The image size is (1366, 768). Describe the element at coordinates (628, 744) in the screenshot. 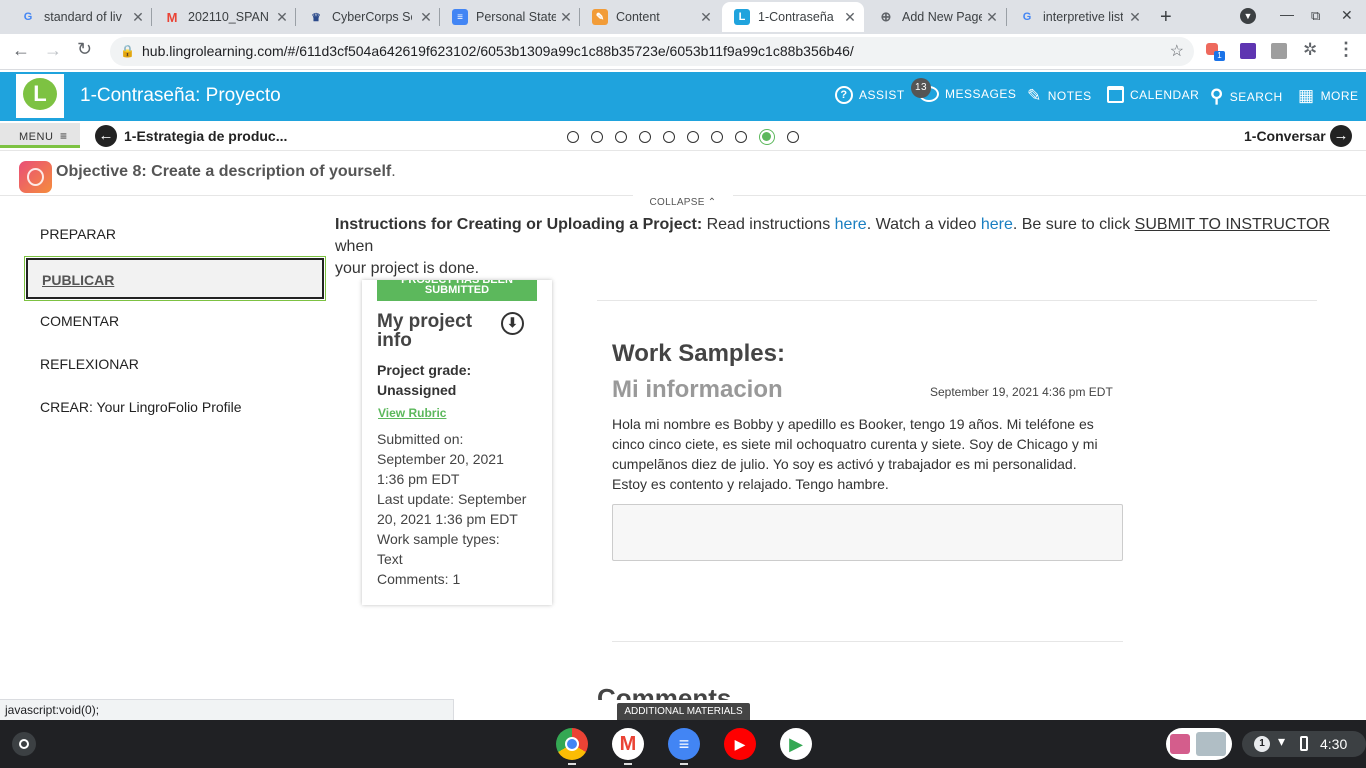

I see `gmail-icon: M` at that location.